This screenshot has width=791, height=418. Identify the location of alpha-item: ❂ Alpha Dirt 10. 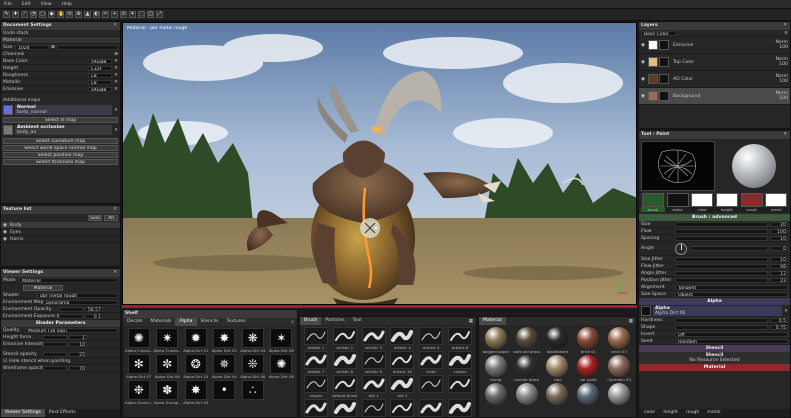
(196, 366).